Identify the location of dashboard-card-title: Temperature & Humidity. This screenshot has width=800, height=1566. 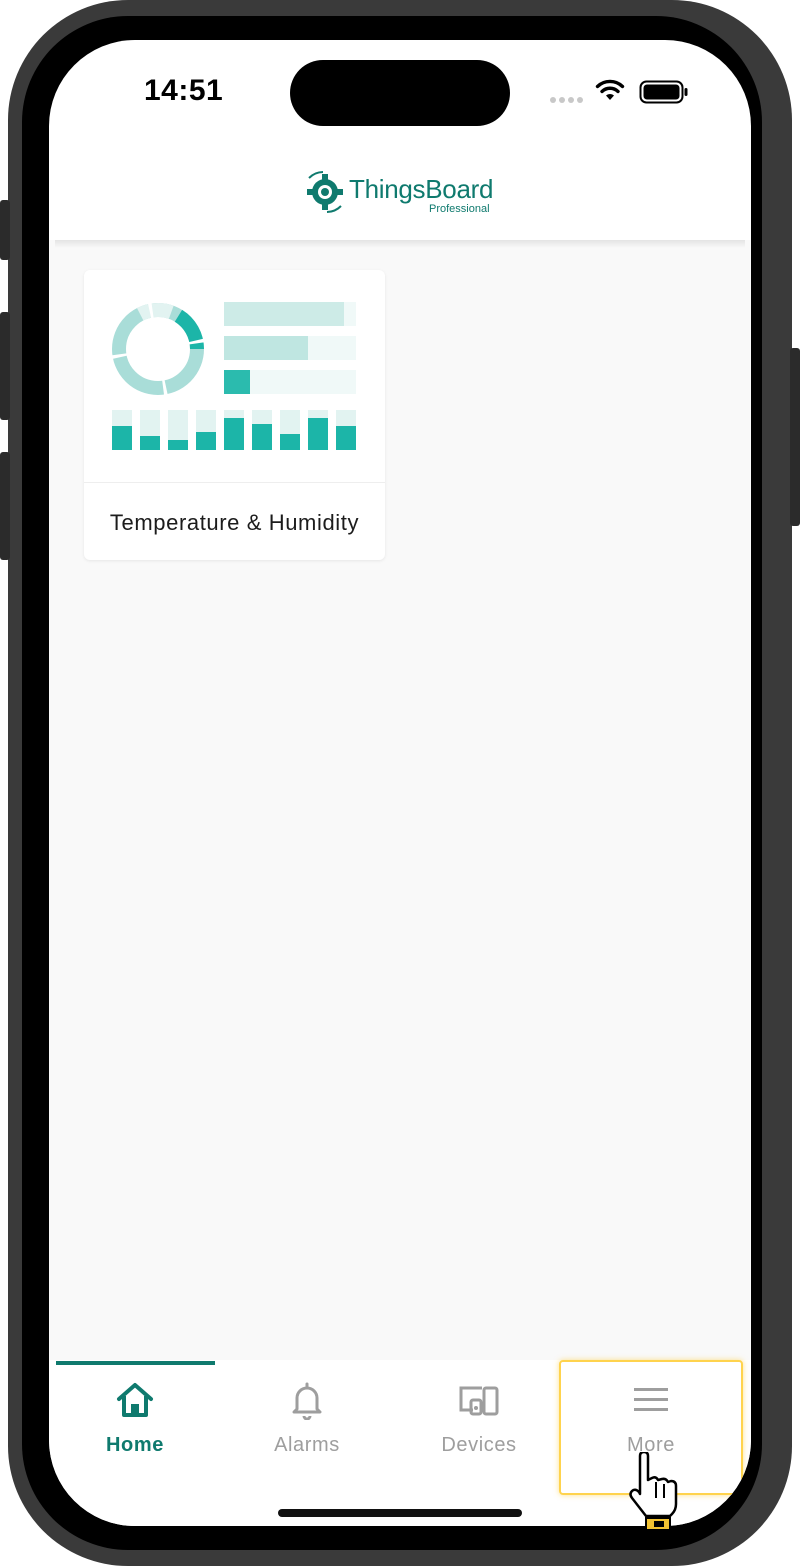
(234, 522).